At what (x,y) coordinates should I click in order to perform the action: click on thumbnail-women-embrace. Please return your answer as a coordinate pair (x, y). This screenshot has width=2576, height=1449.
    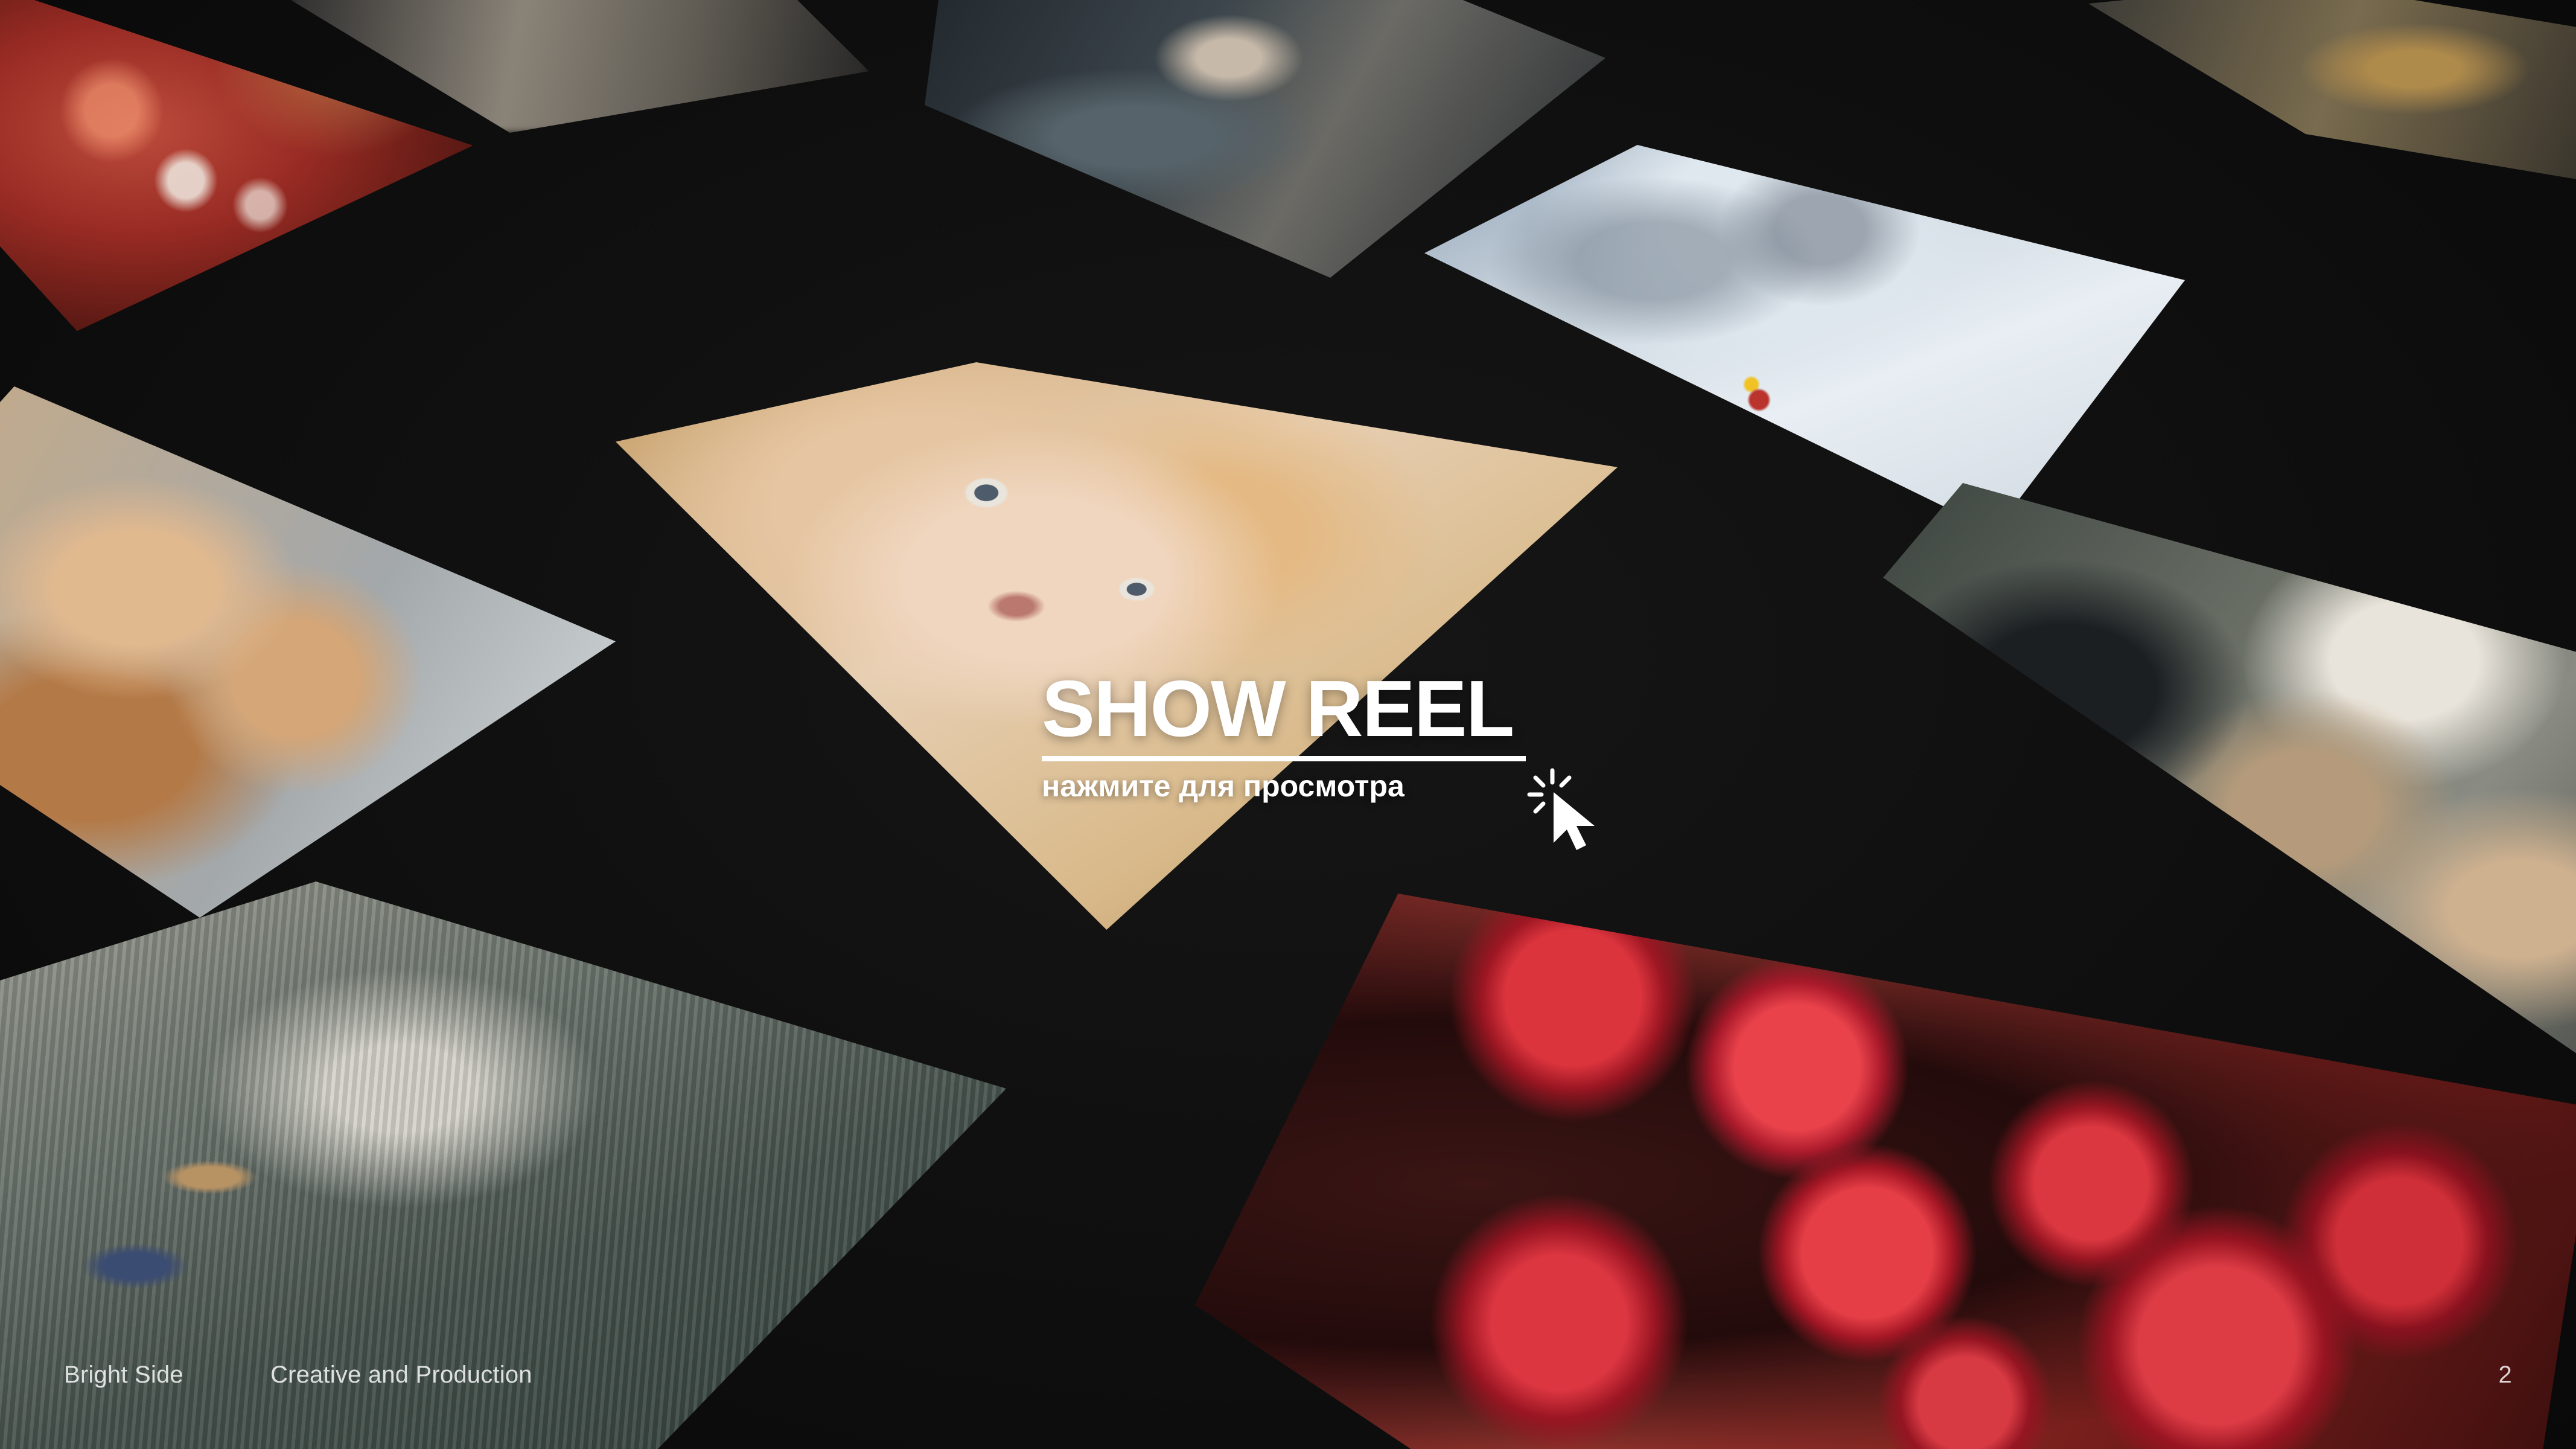
    Looking at the image, I should click on (308, 652).